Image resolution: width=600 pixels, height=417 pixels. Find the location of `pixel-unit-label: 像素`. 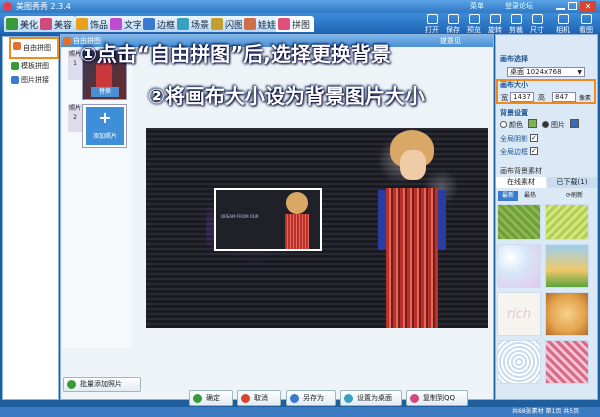

pixel-unit-label: 像素 is located at coordinates (585, 98).